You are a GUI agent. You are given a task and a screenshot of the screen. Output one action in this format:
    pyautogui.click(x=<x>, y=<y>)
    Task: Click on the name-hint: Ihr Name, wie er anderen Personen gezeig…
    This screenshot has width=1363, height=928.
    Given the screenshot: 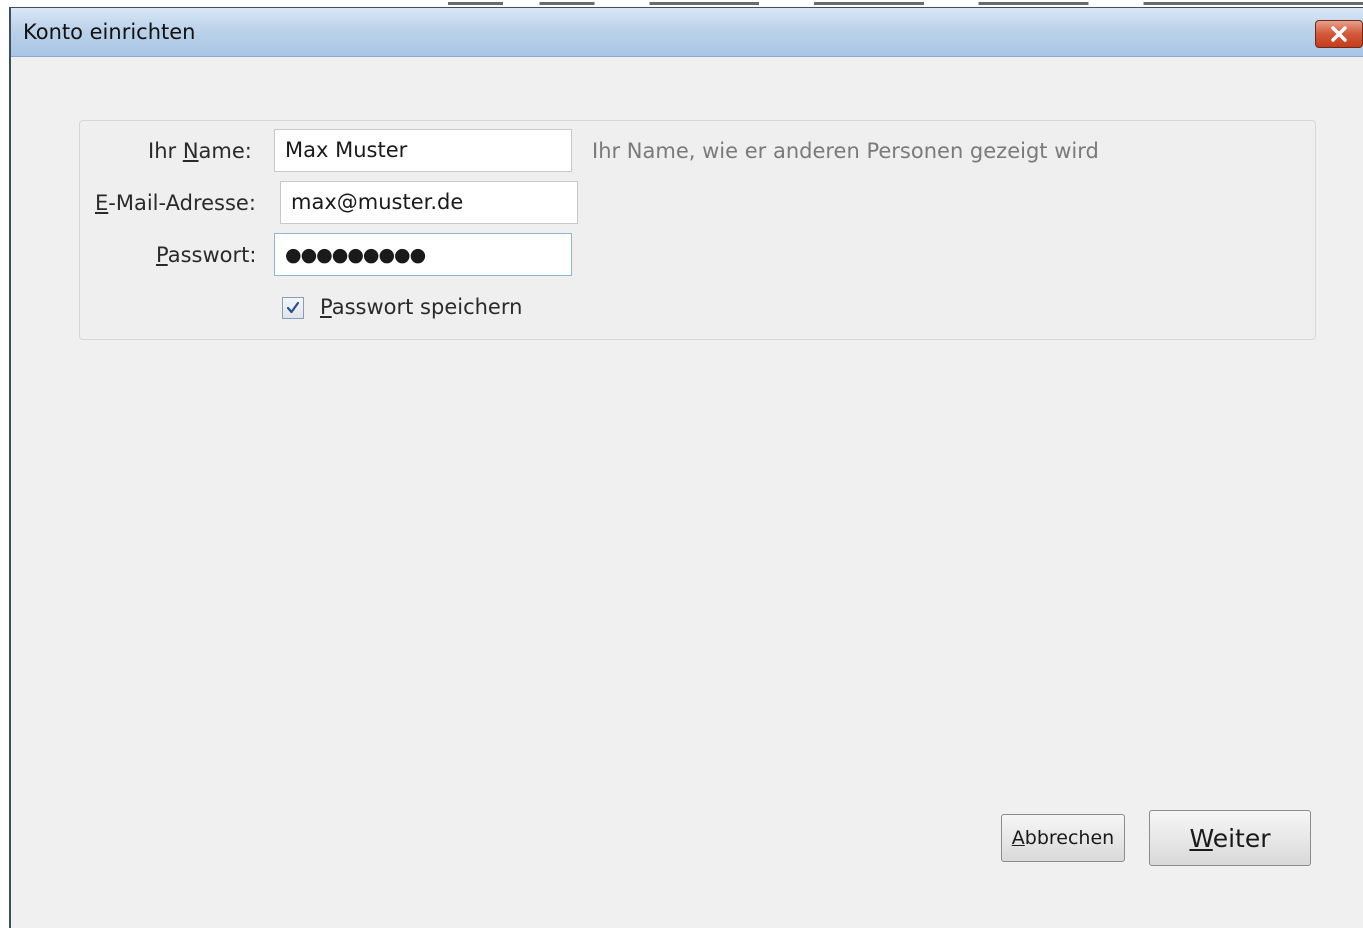 What is the action you would take?
    pyautogui.click(x=845, y=151)
    